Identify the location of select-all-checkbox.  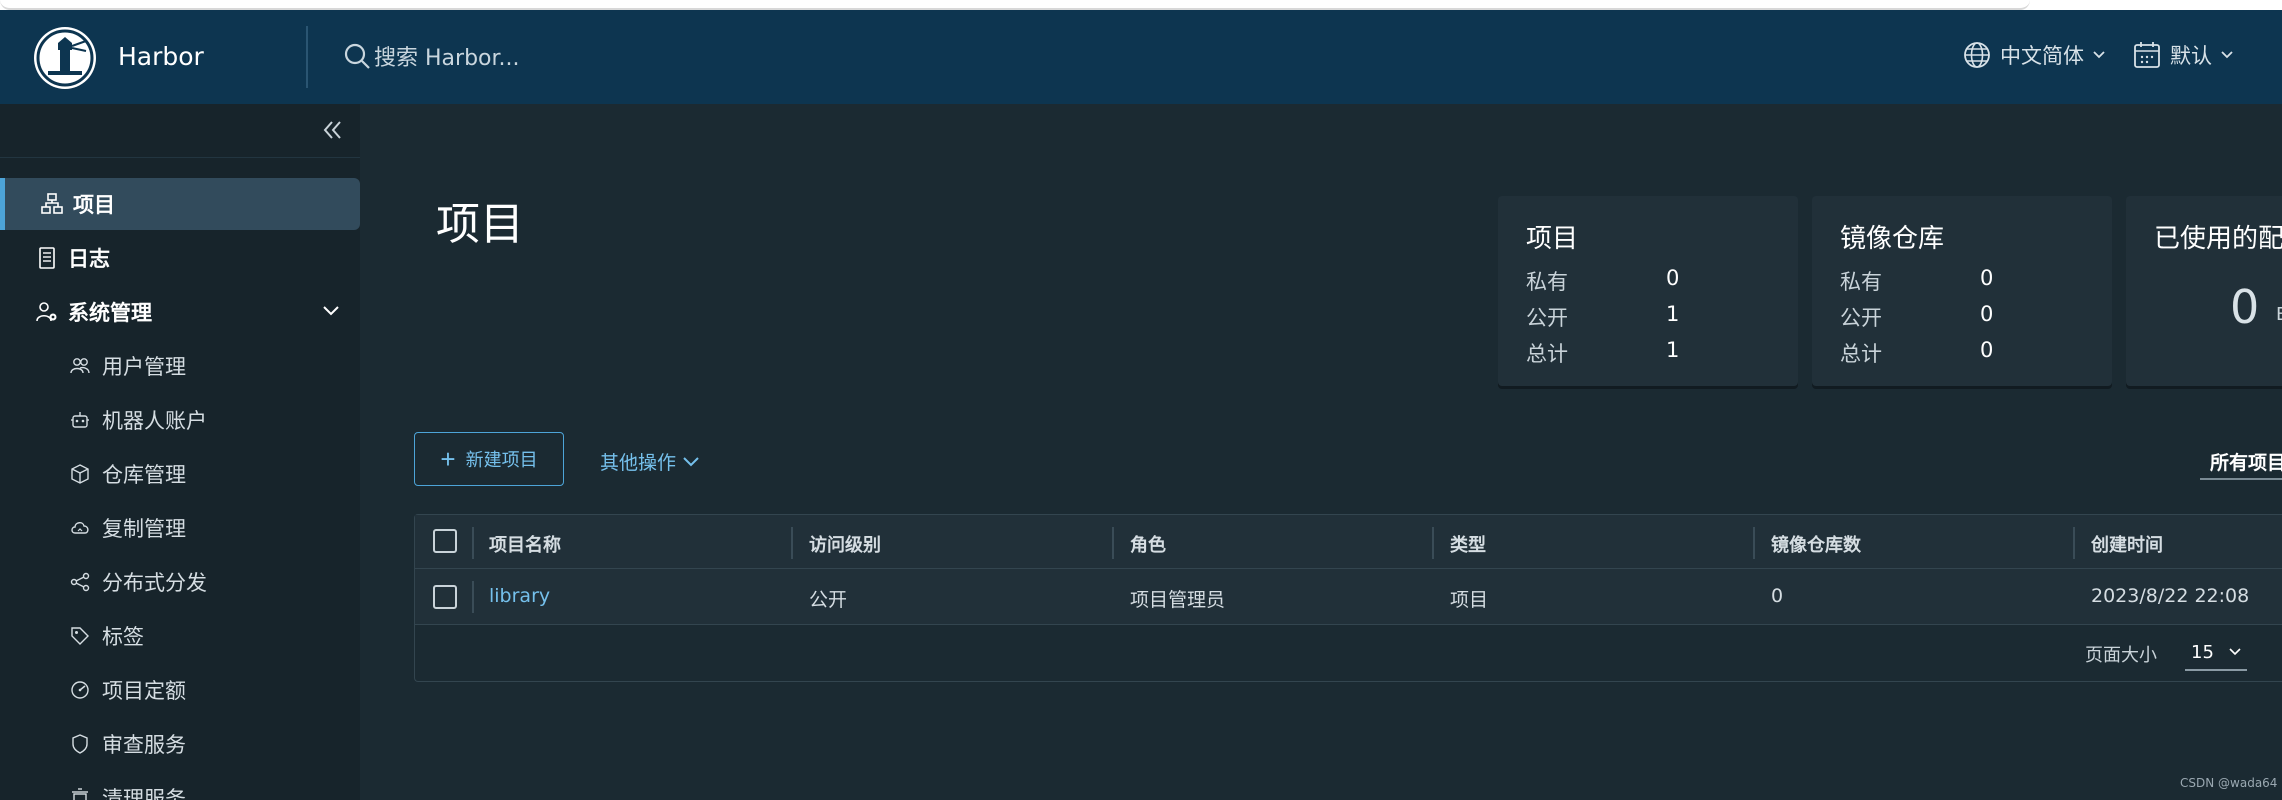
(445, 541).